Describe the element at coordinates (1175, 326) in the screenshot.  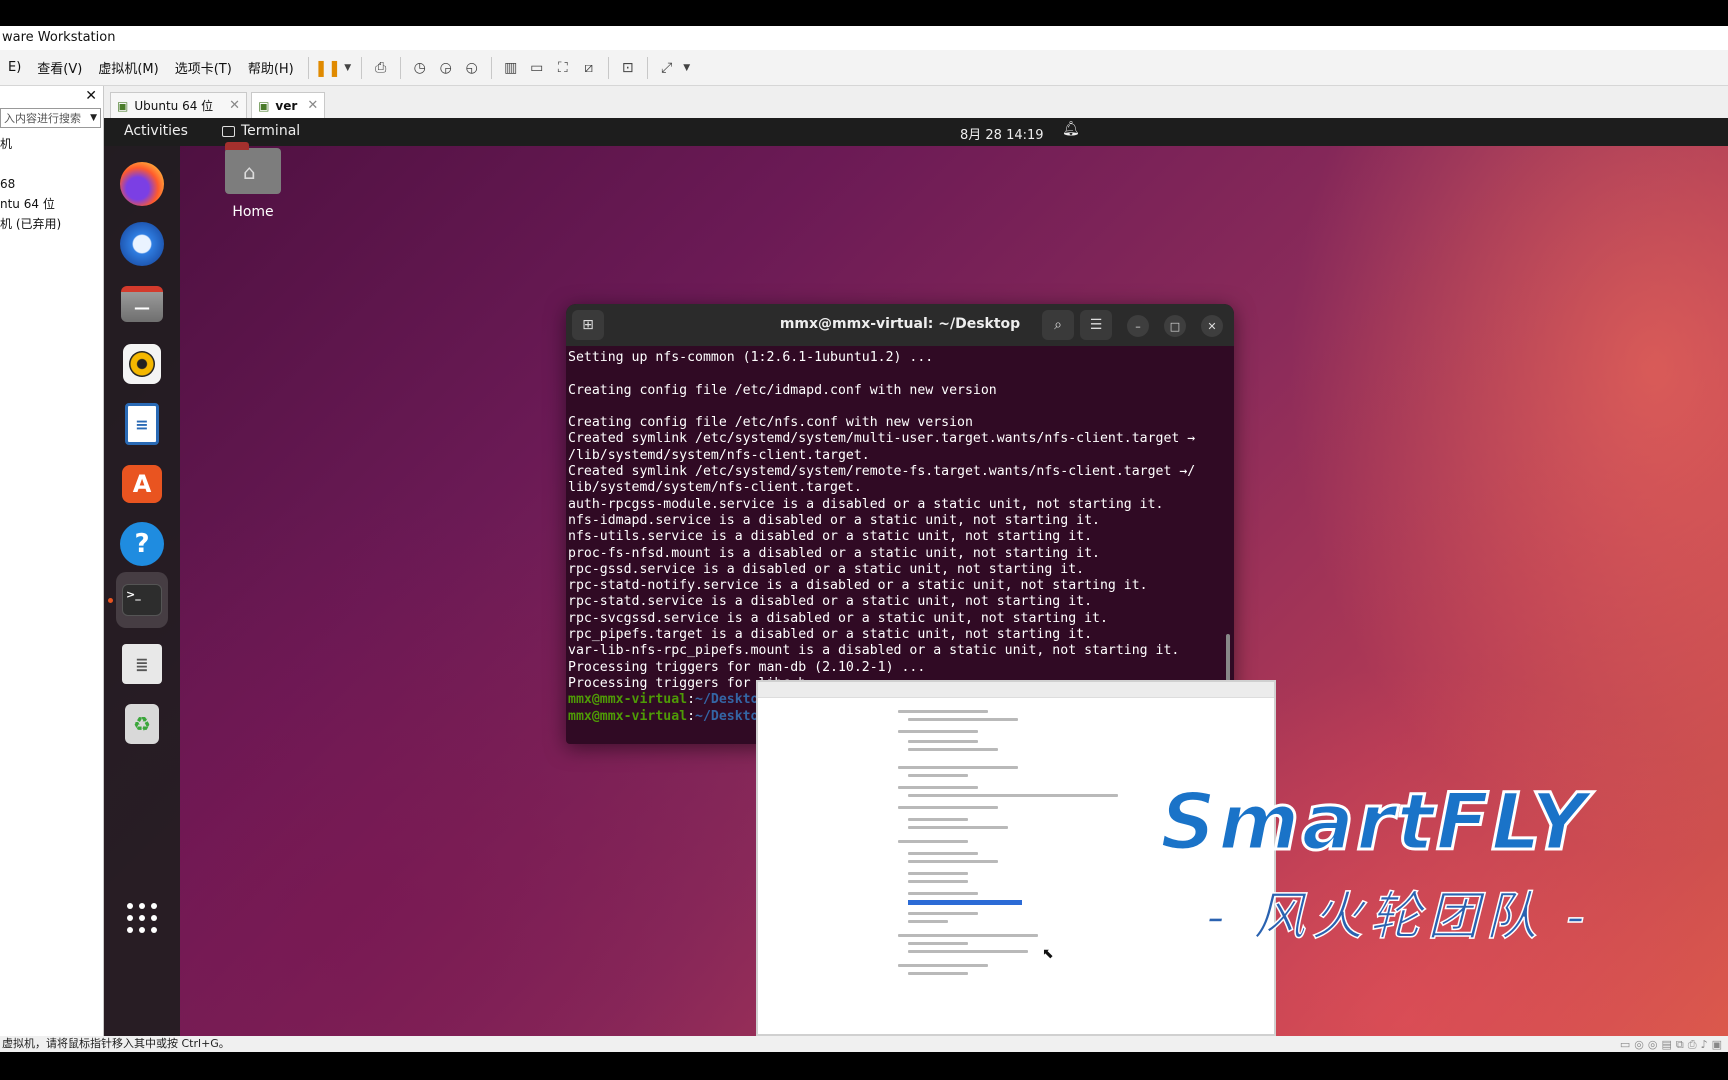
I see `maximize-icon: □` at that location.